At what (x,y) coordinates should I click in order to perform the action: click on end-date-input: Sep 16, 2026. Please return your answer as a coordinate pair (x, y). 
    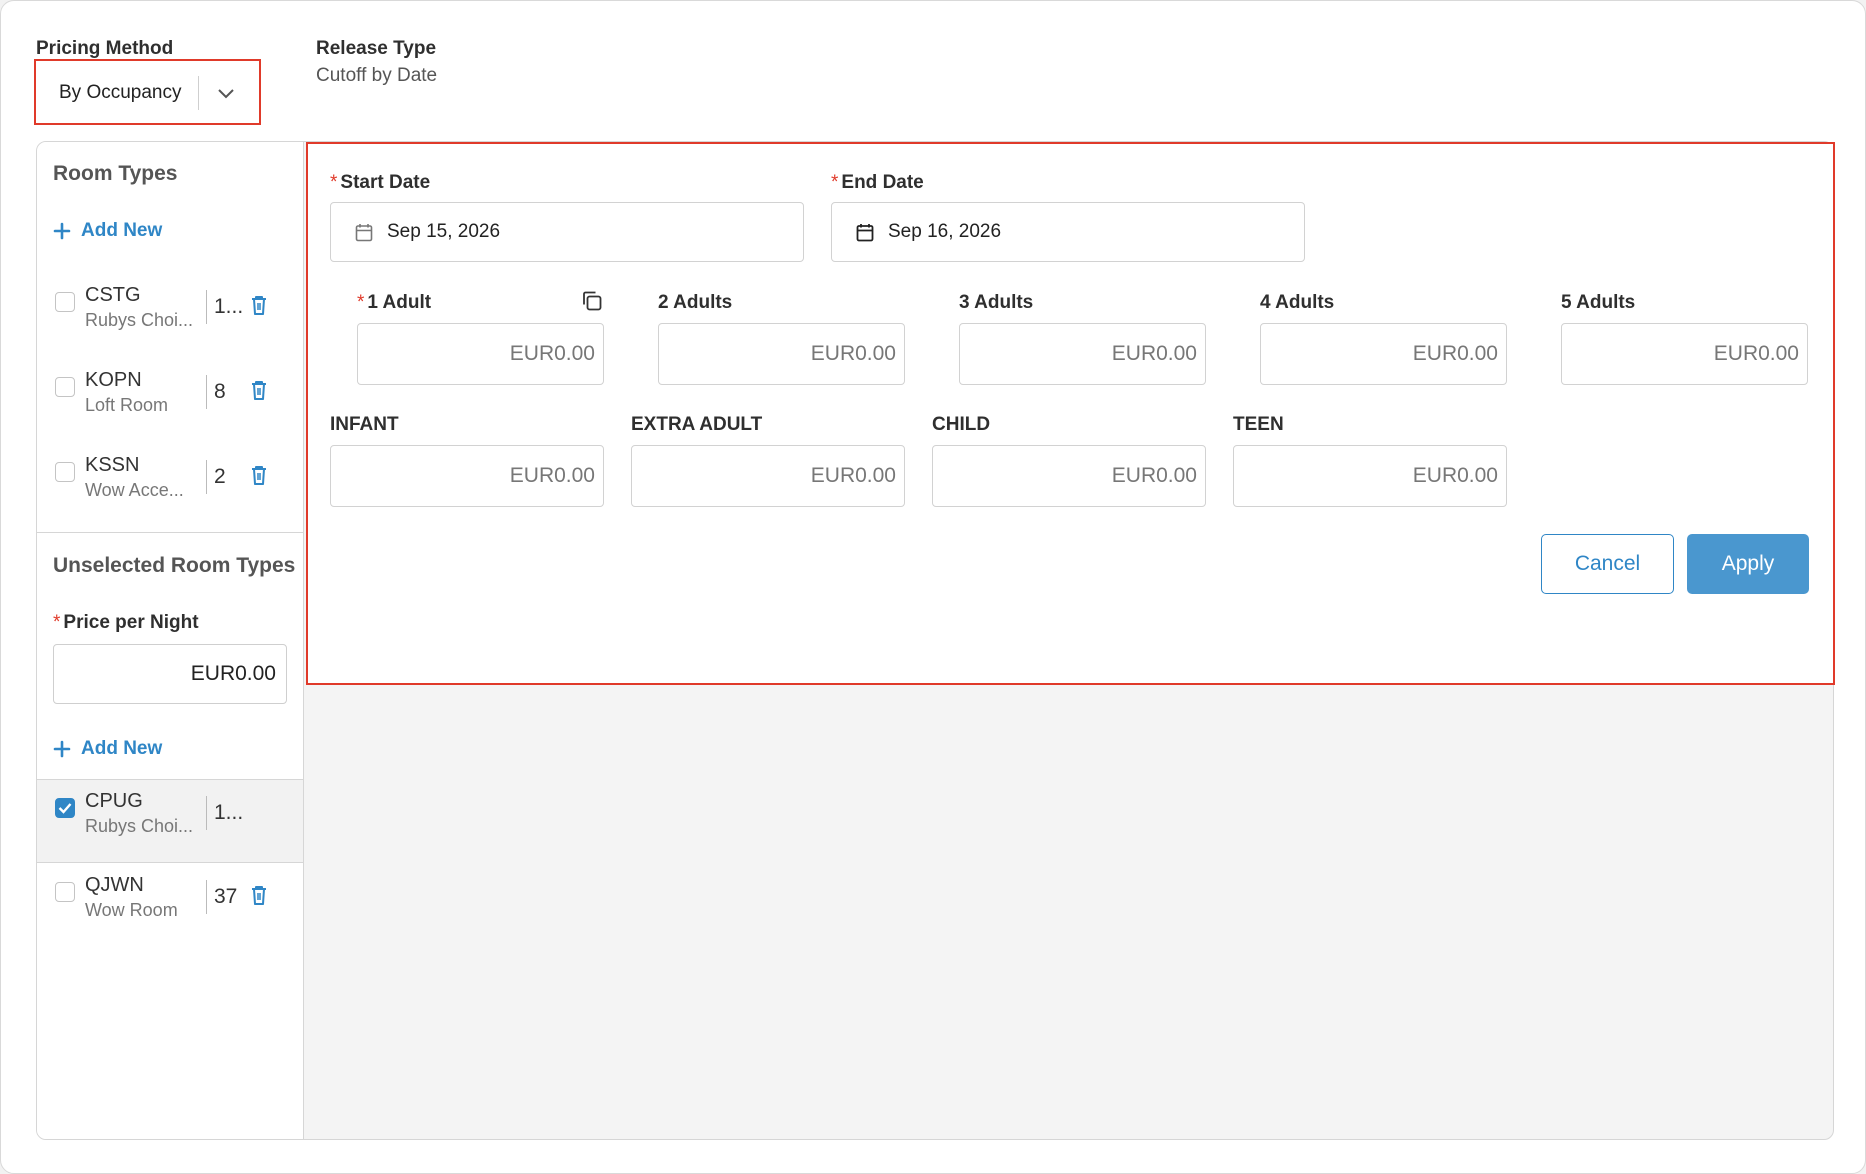
    Looking at the image, I should click on (1068, 232).